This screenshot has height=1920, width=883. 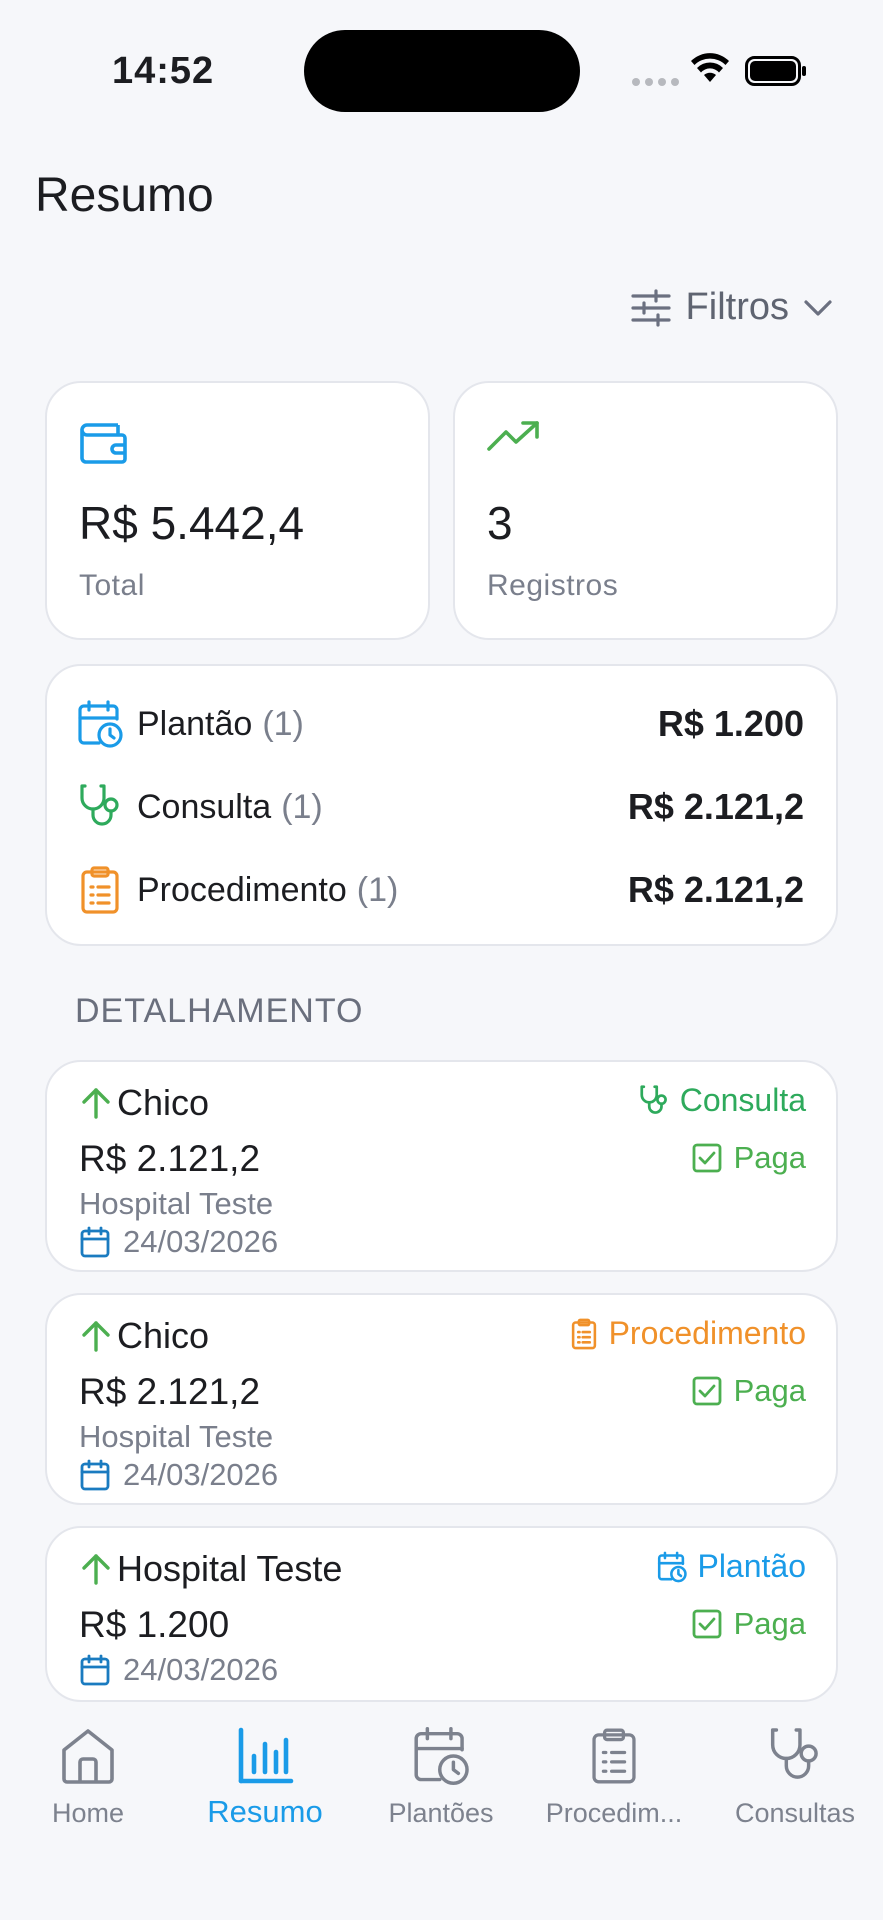 I want to click on trending-up-icon, so click(x=513, y=436).